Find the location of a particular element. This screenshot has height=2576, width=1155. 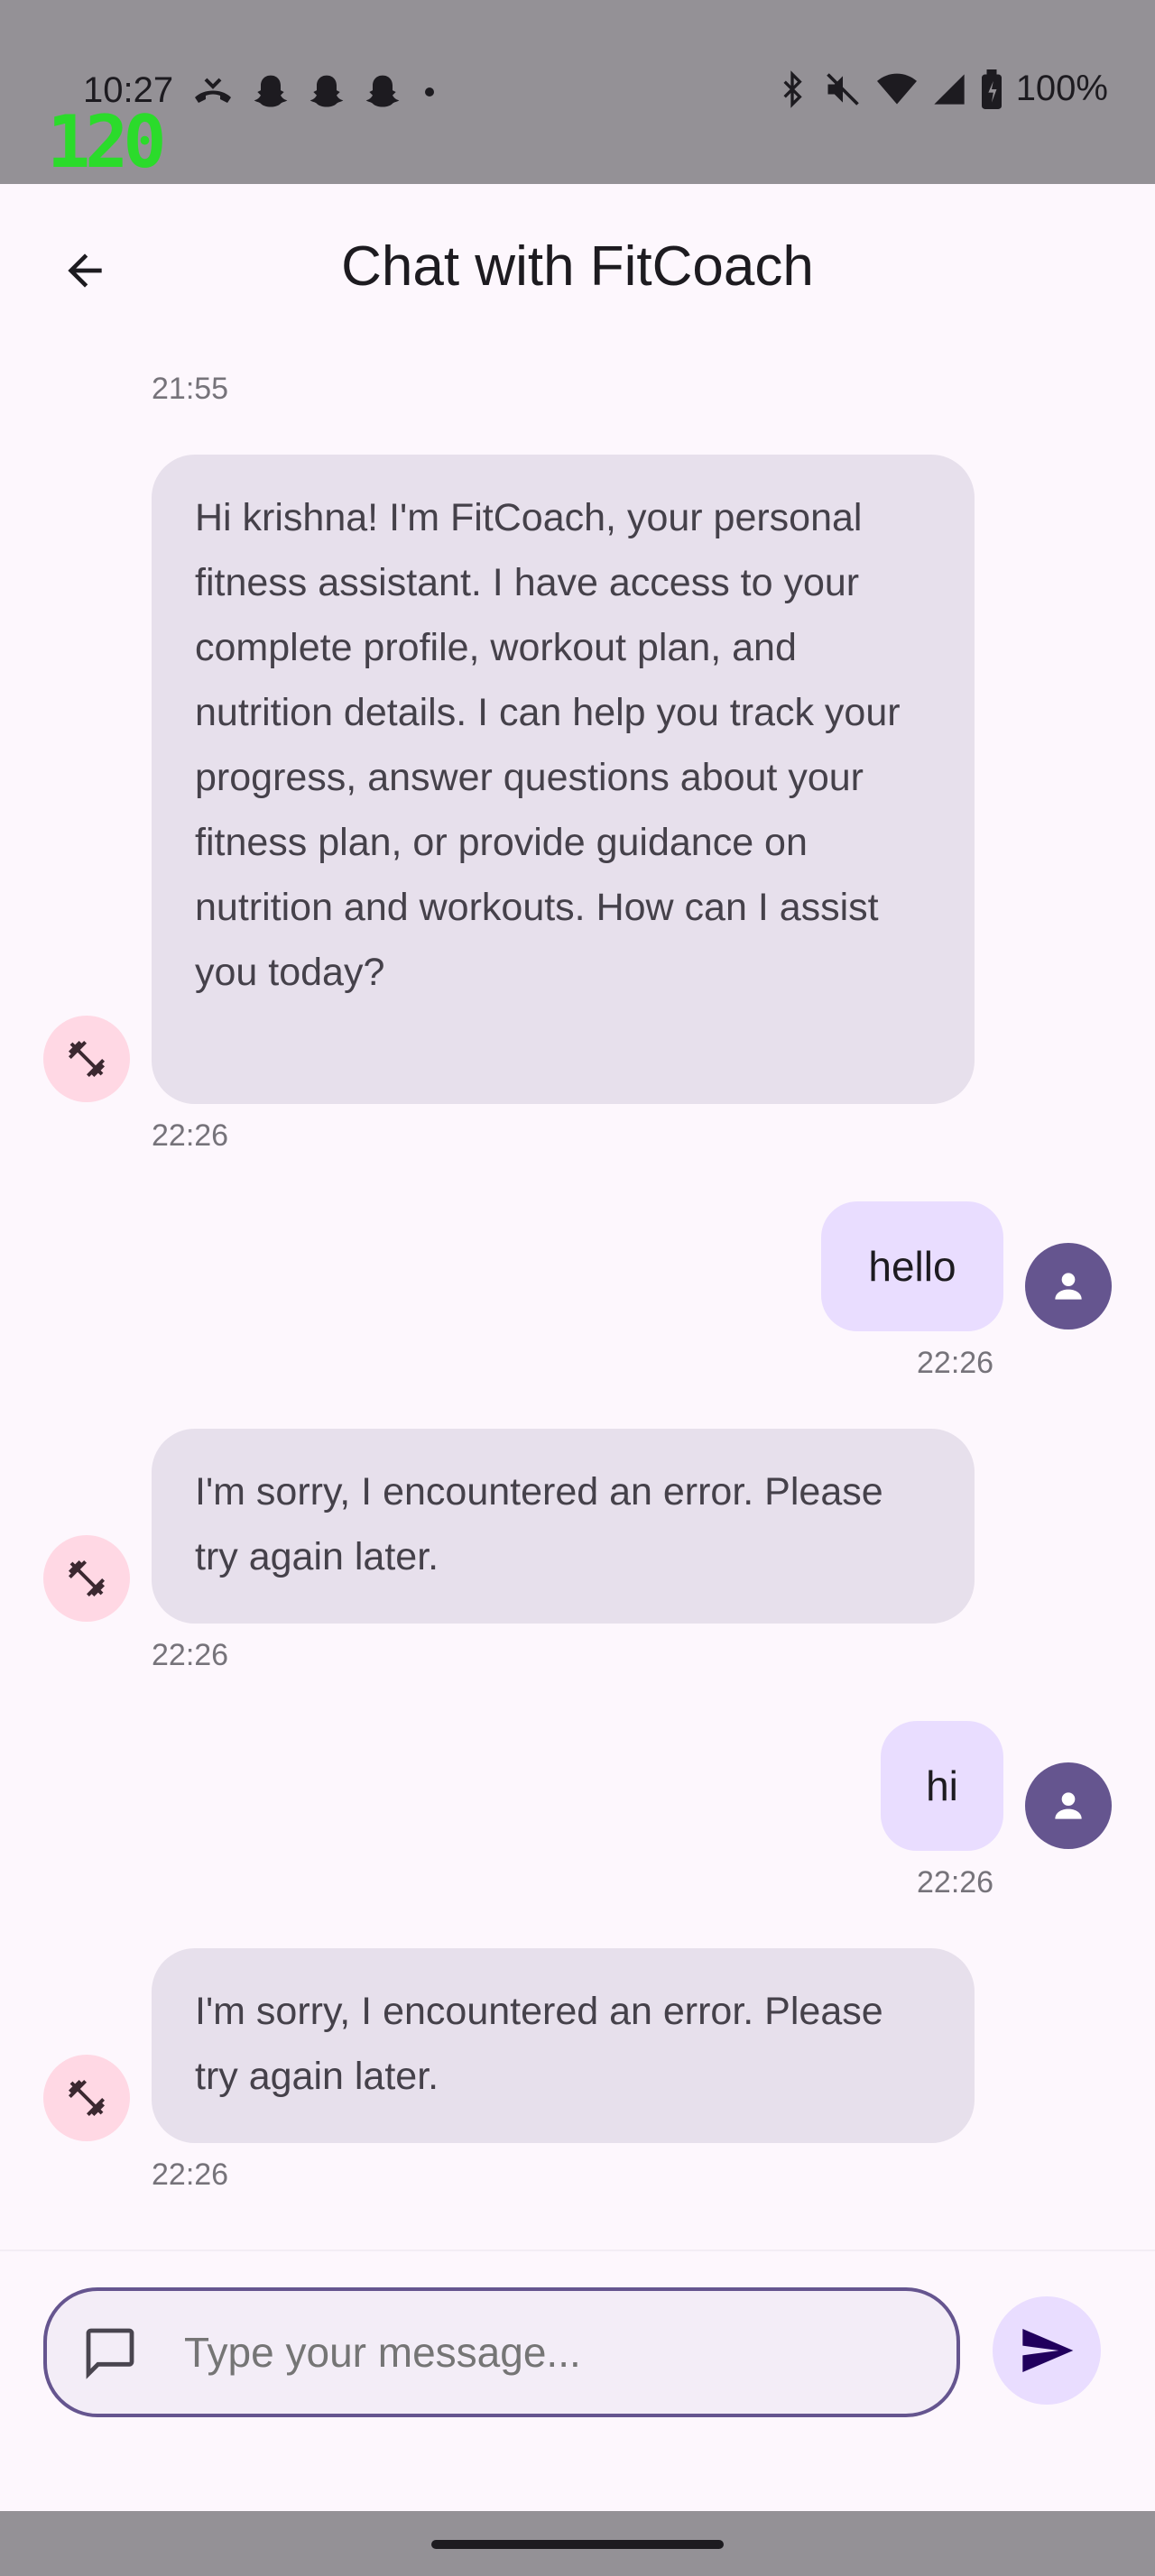

page-title: Chat with FitCoach is located at coordinates (577, 266).